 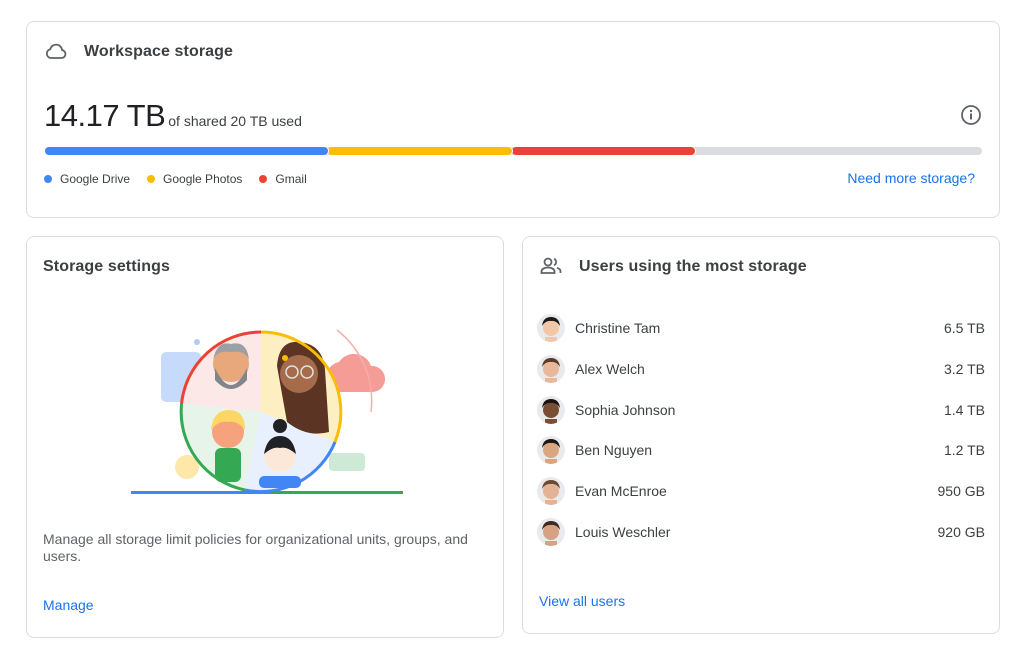 What do you see at coordinates (56, 51) in the screenshot?
I see `cloud-icon` at bounding box center [56, 51].